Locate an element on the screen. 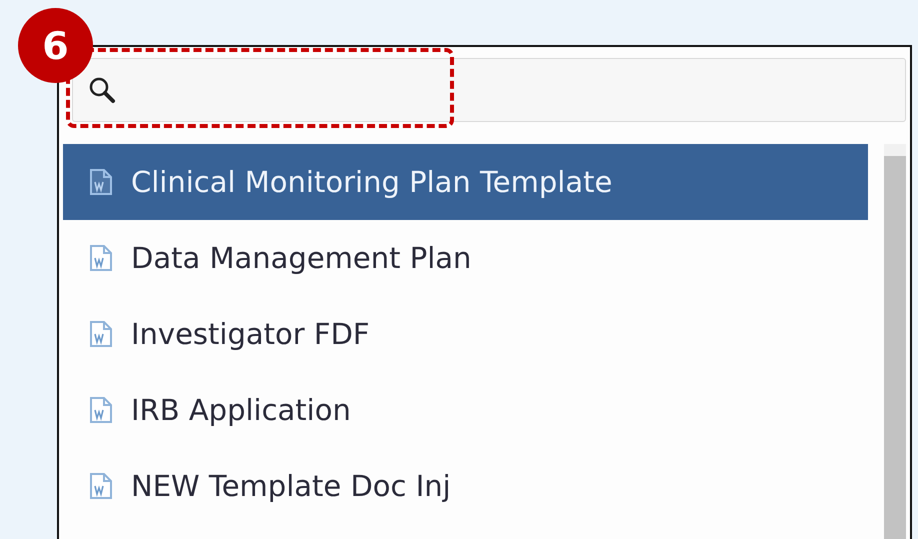  search-icon is located at coordinates (102, 90).